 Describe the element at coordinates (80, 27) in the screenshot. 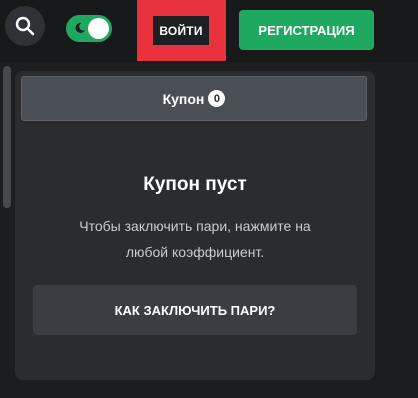

I see `moon-icon` at that location.